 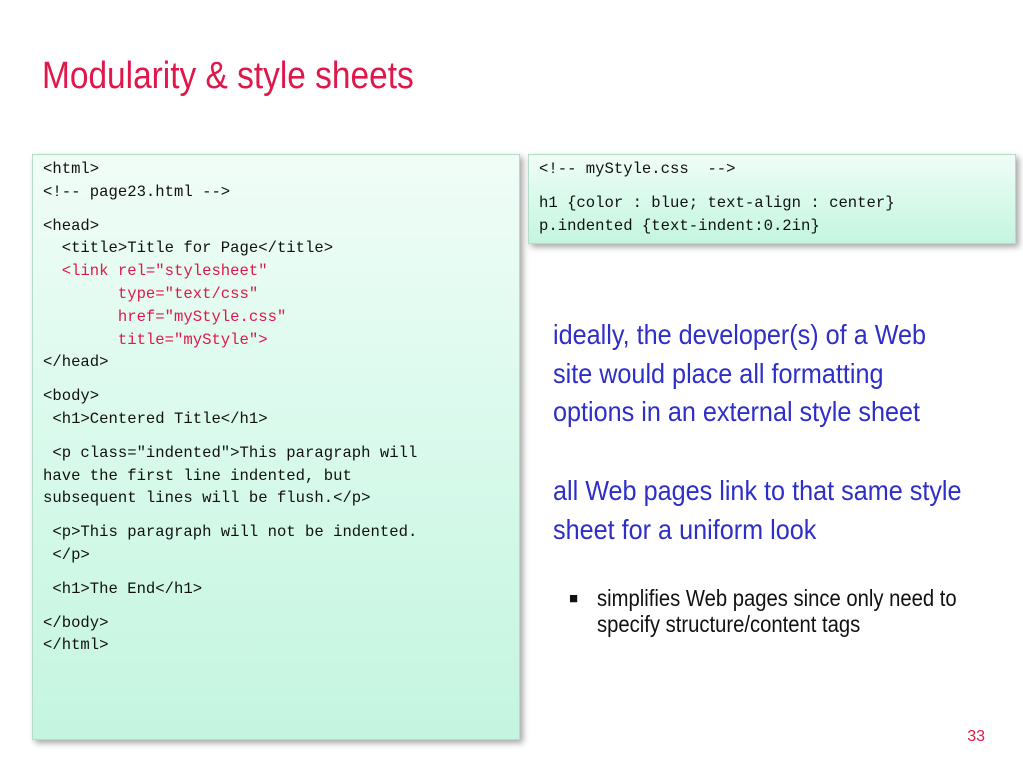 I want to click on code-line: <!-- page23.html -->, so click(x=137, y=191).